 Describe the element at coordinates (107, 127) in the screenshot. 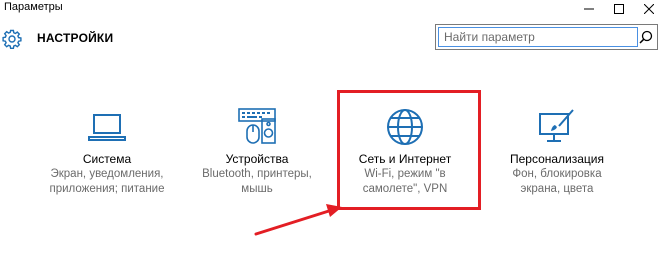

I see `laptop-icon` at that location.